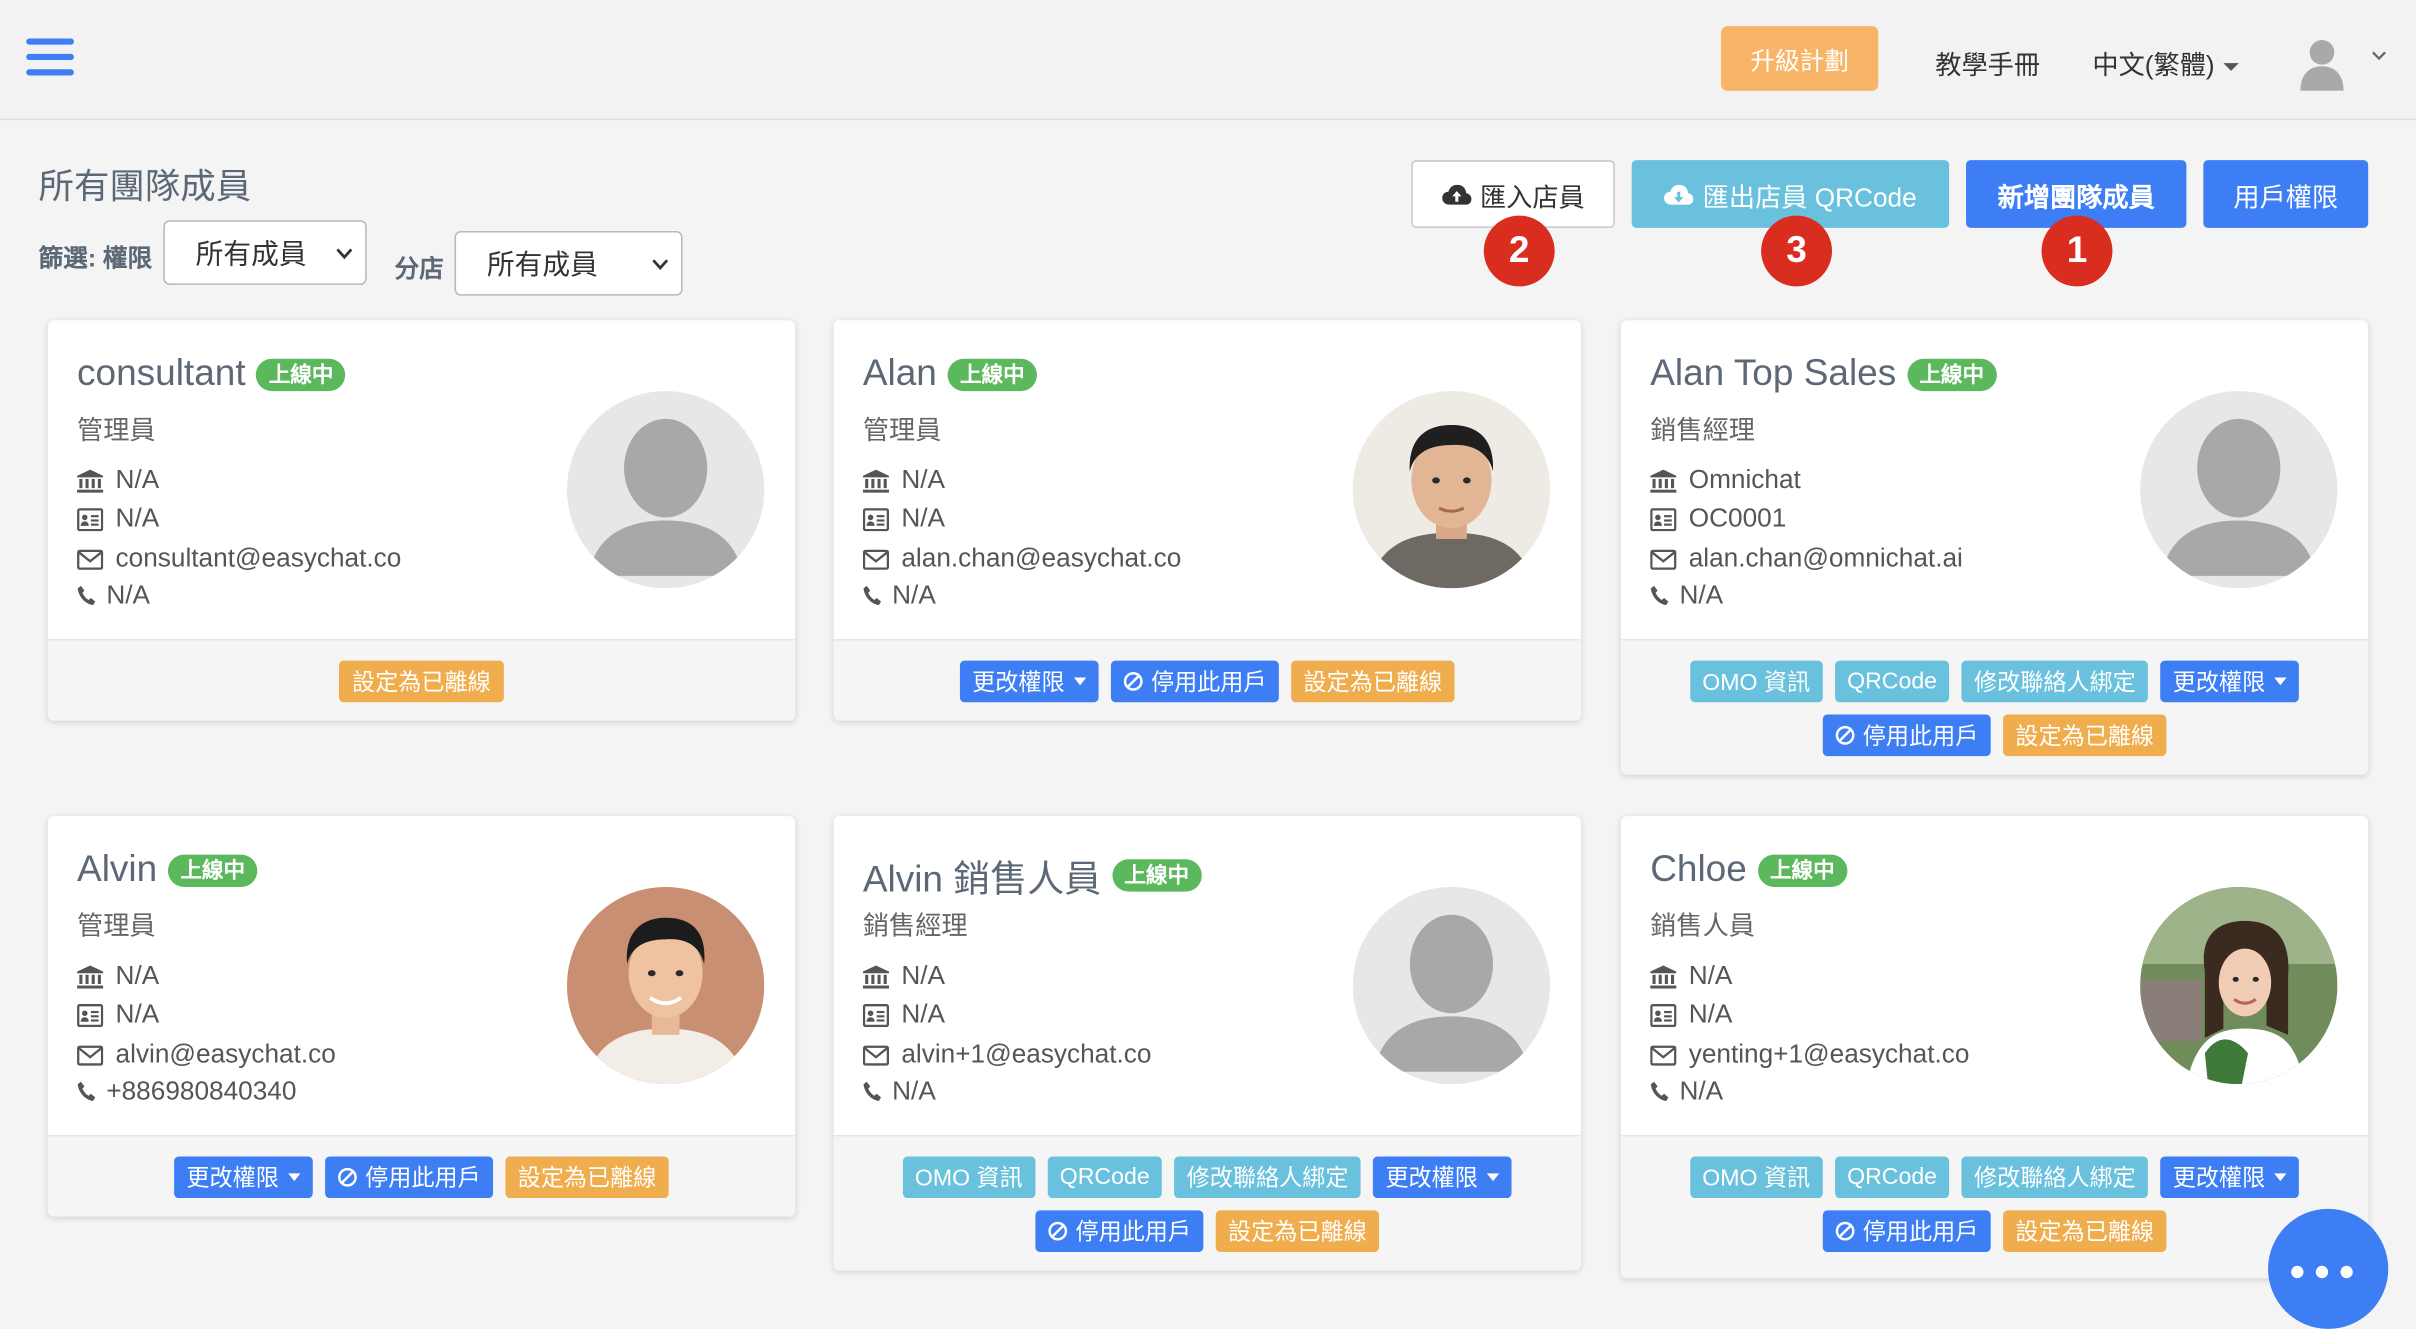 This screenshot has height=1329, width=2416. I want to click on email-row: alan.chan@easychat.co, so click(1021, 559).